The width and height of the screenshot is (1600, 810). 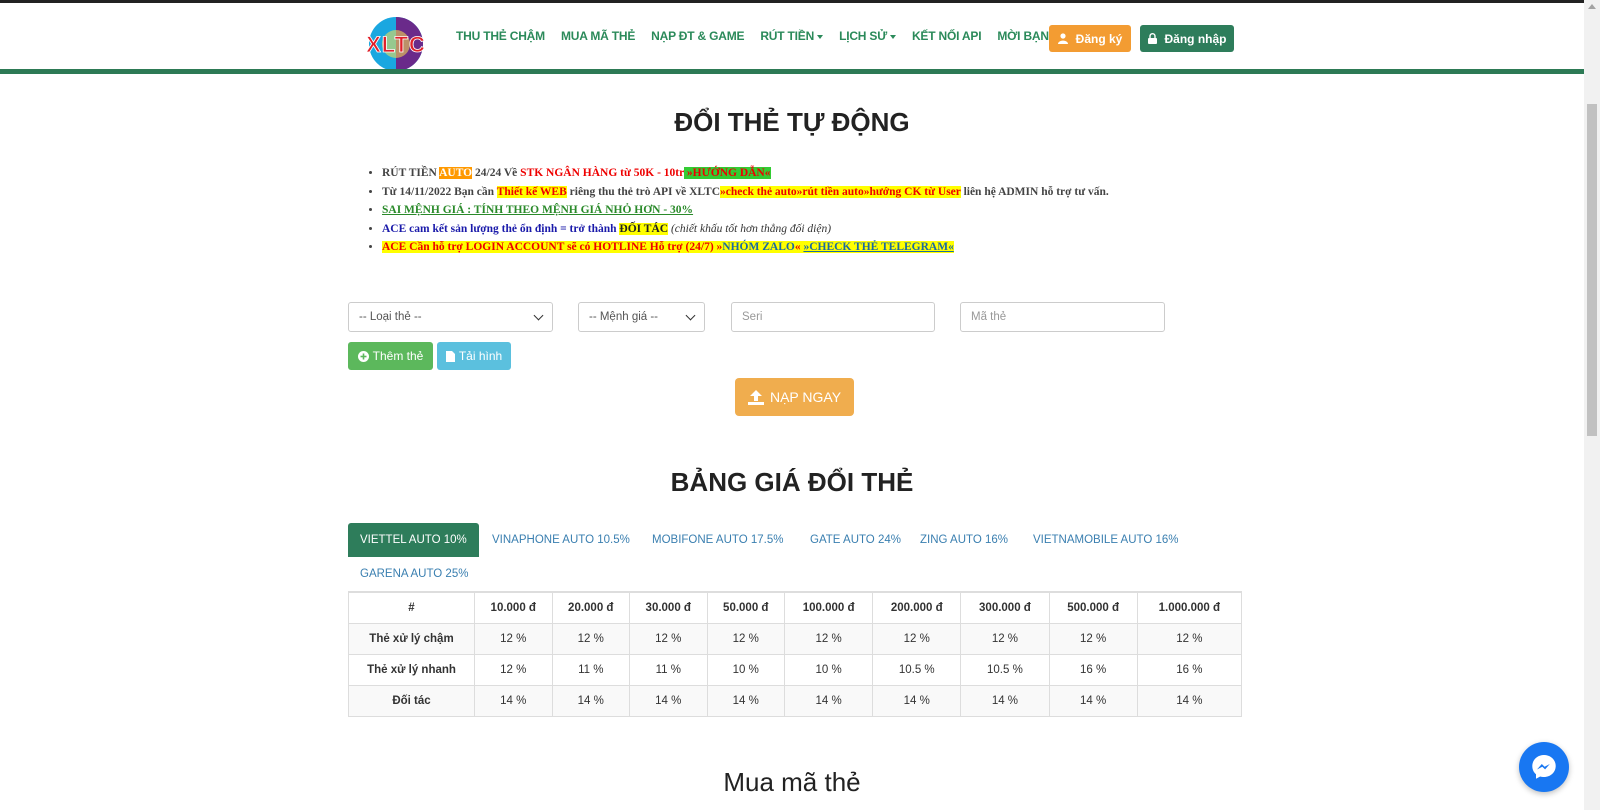 I want to click on nav-link-label: MỜI BẠN, so click(x=1023, y=36).